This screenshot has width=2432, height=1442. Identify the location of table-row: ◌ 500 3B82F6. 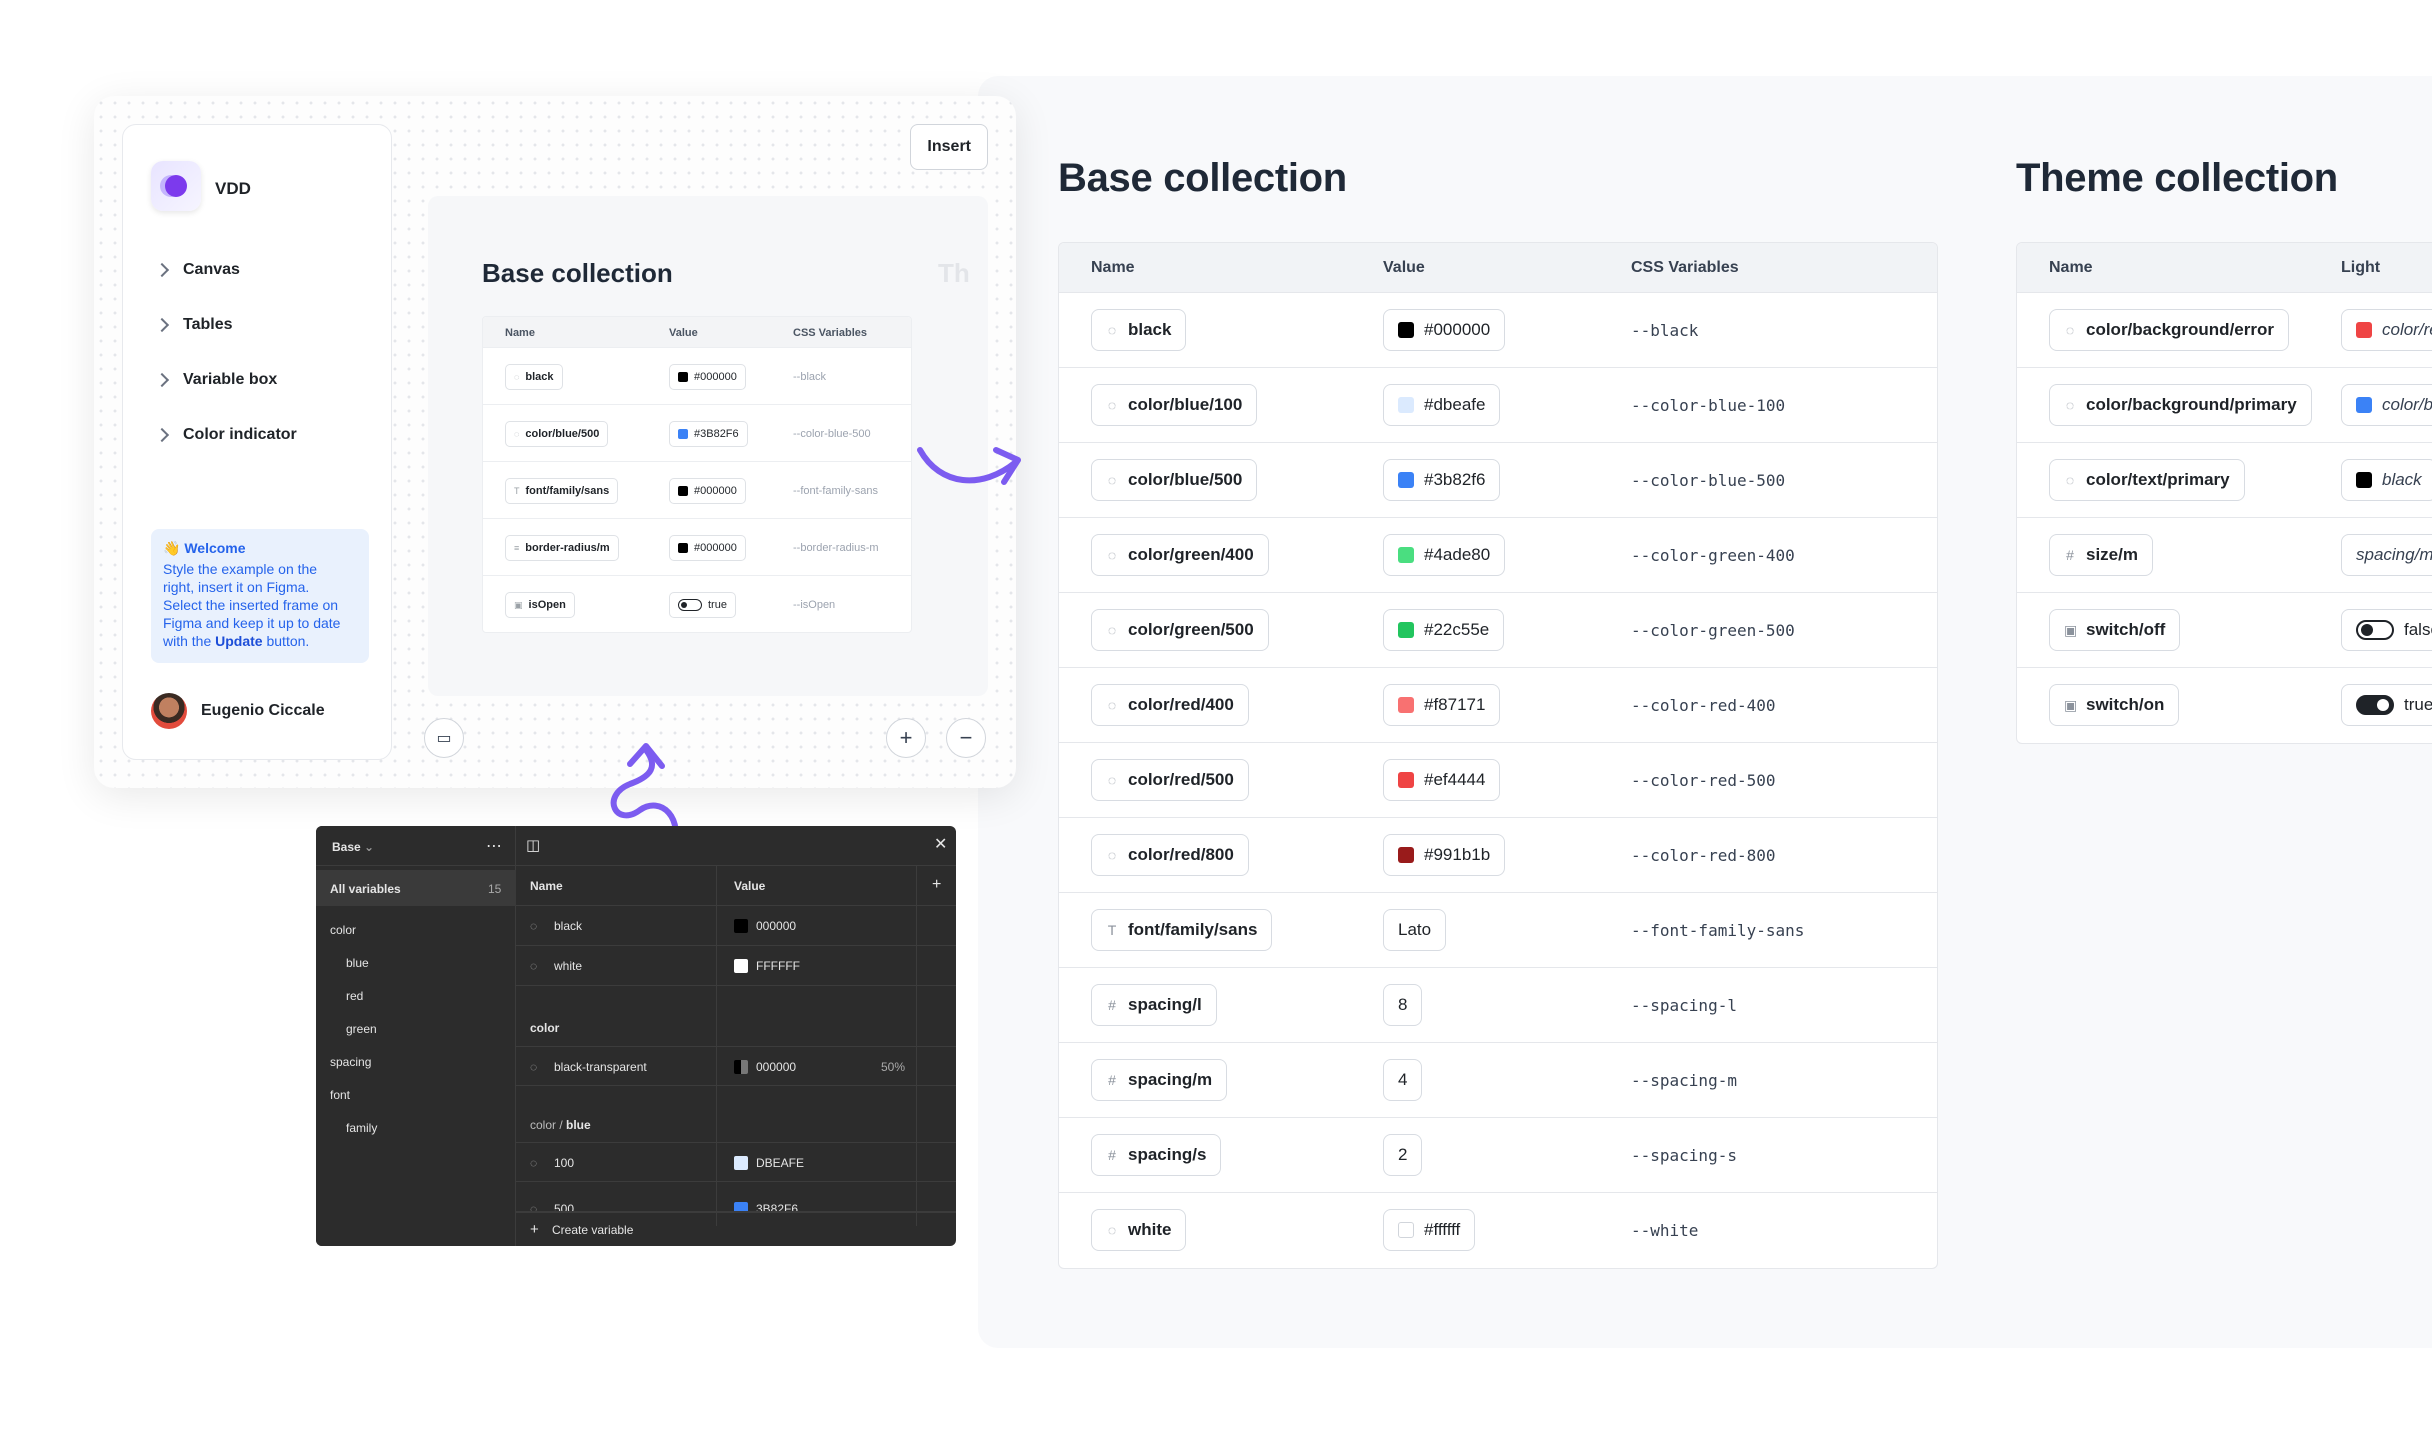
(736, 1197).